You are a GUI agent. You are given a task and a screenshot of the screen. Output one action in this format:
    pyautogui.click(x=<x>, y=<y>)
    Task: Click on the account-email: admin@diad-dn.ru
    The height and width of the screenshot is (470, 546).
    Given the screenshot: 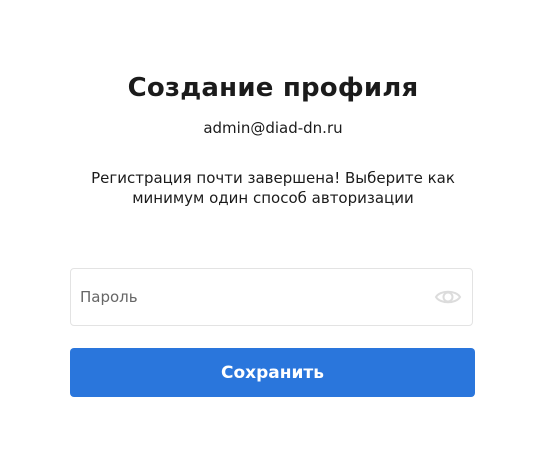 What is the action you would take?
    pyautogui.click(x=273, y=128)
    